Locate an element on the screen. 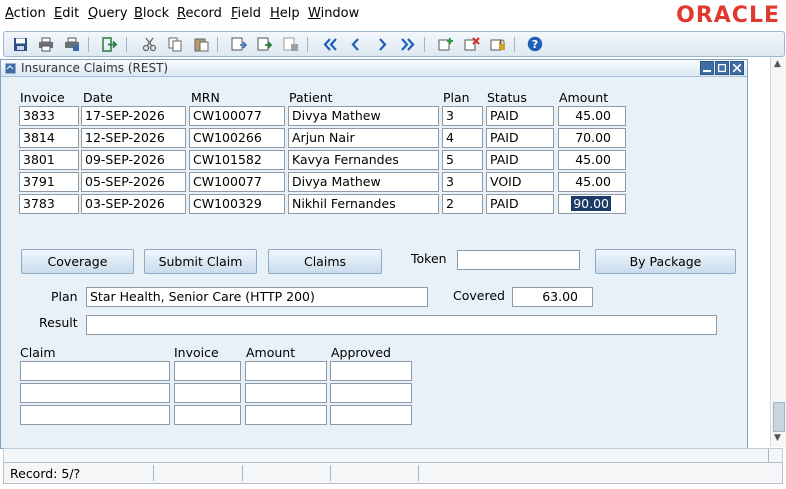  result-field is located at coordinates (401, 325).